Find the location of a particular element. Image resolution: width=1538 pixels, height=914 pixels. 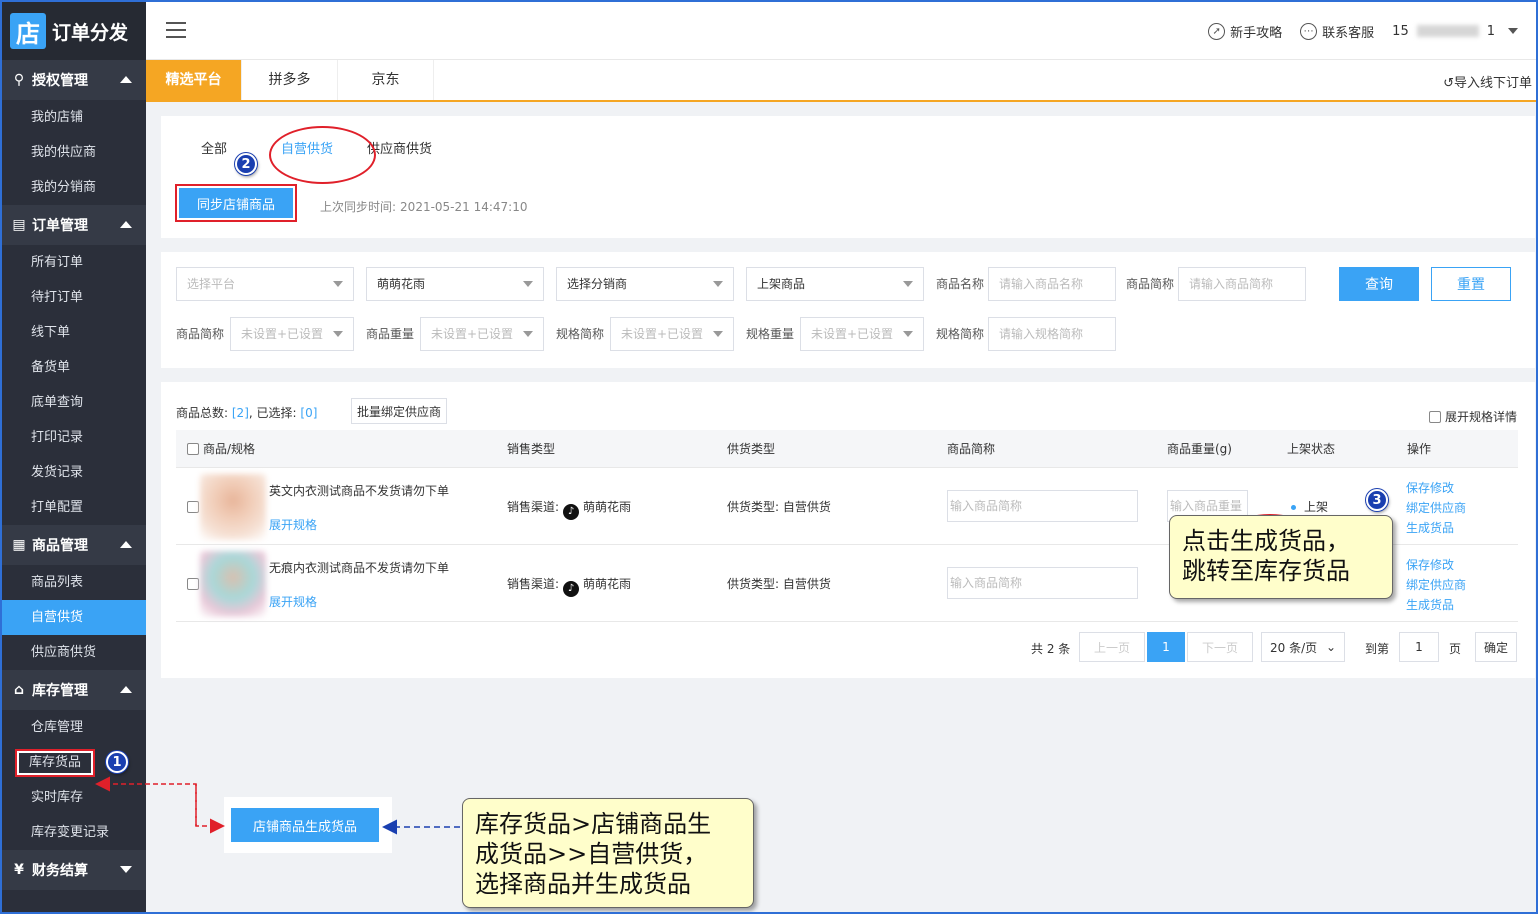

user-menu: 15 1 is located at coordinates (1455, 31).